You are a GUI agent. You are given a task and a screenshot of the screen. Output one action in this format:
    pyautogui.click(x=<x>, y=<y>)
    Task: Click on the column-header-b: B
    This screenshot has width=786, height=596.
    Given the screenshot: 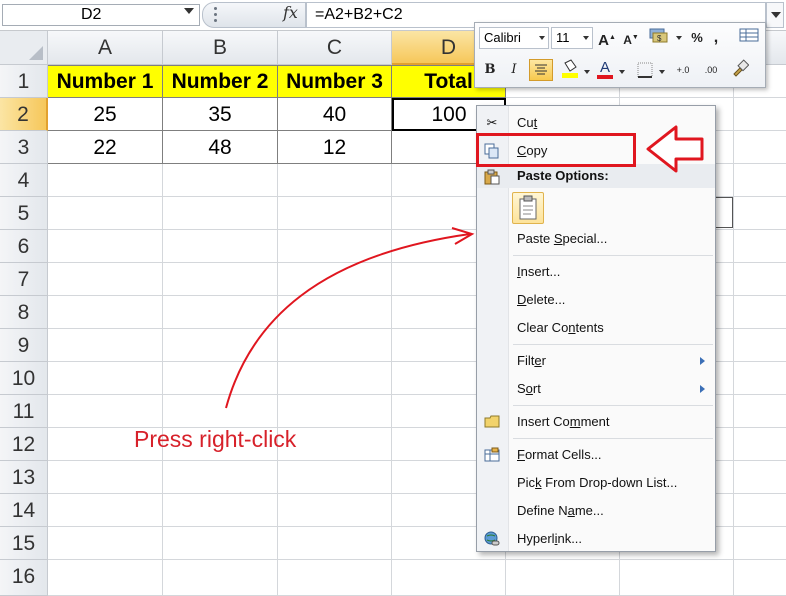 What is the action you would take?
    pyautogui.click(x=220, y=48)
    